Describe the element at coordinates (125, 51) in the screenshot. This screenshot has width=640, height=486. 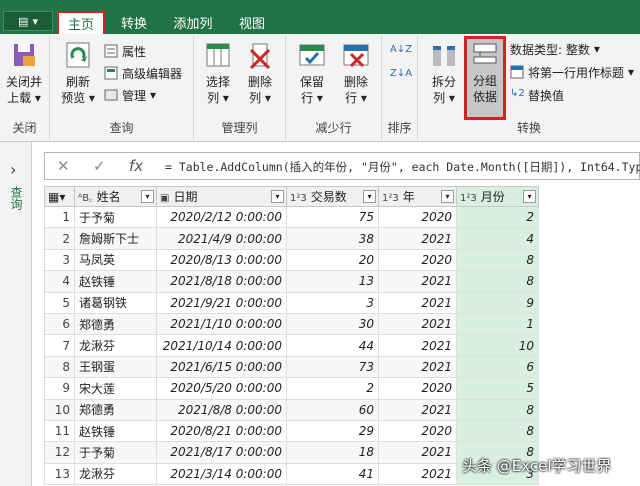
I see `properties-button: 属性` at that location.